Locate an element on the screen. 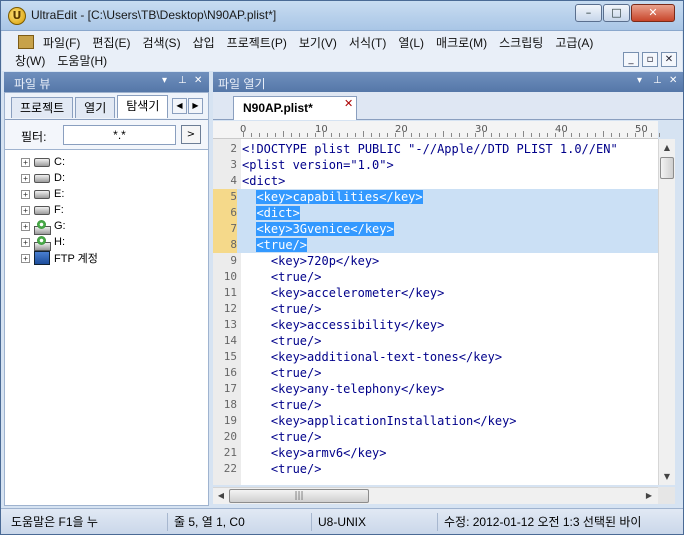 The height and width of the screenshot is (535, 684). code-line: 10 <true/> is located at coordinates (435, 277).